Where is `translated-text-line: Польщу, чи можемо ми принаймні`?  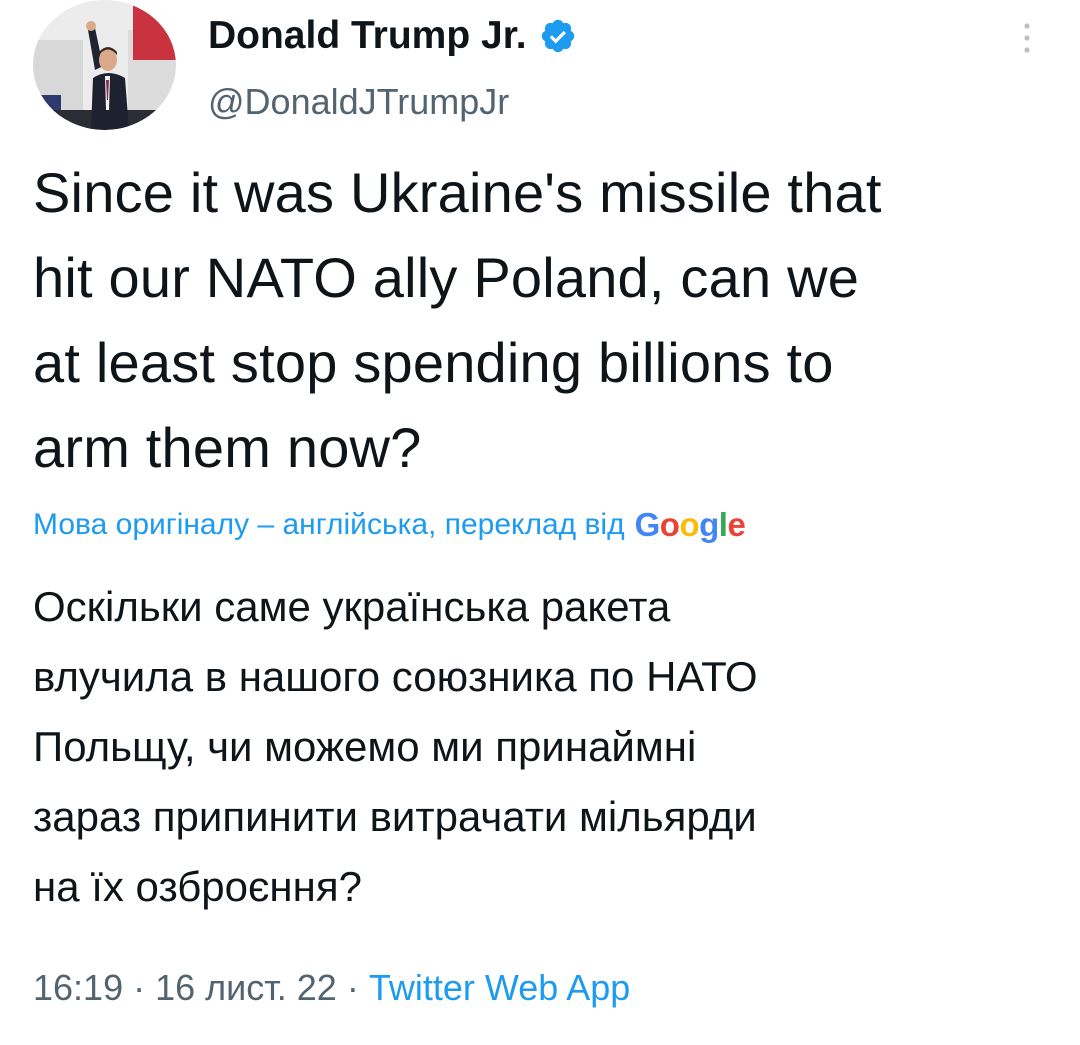
translated-text-line: Польщу, чи можемо ми принаймні is located at coordinates (365, 746).